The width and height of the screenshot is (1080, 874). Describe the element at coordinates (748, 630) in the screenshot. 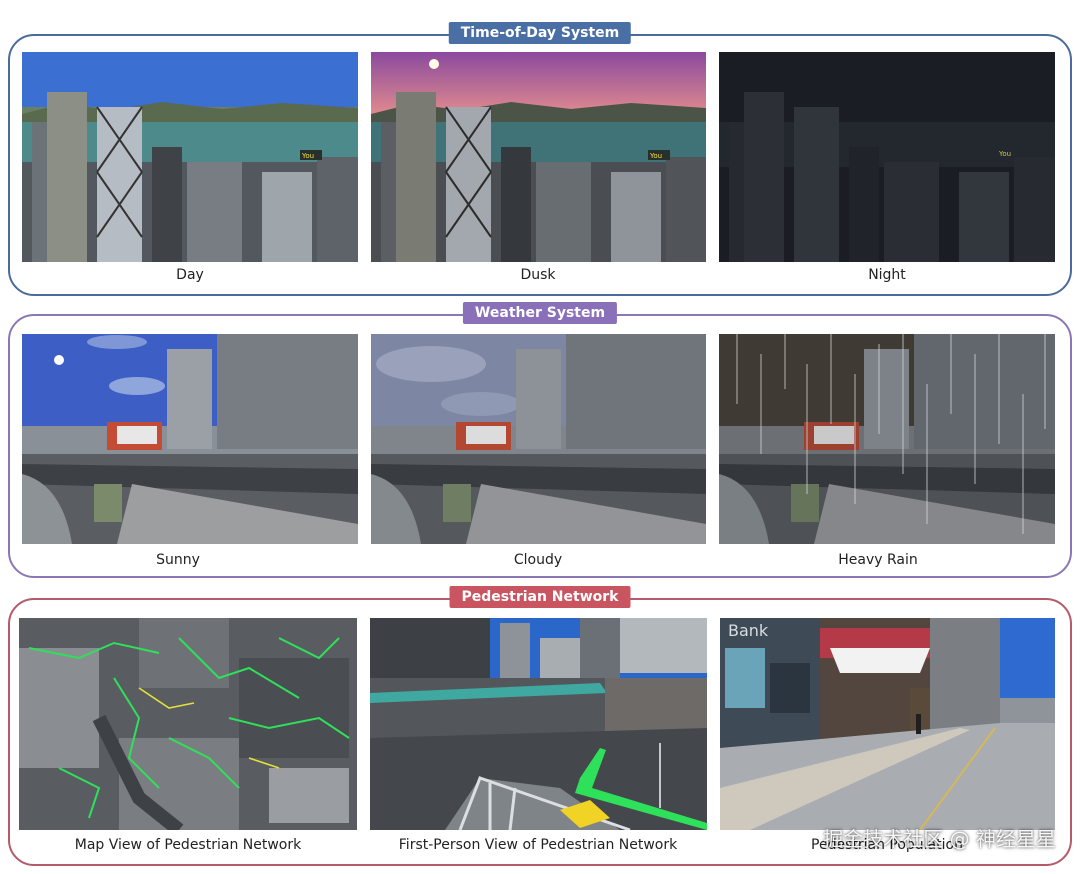

I see `bank-sign: Bank` at that location.